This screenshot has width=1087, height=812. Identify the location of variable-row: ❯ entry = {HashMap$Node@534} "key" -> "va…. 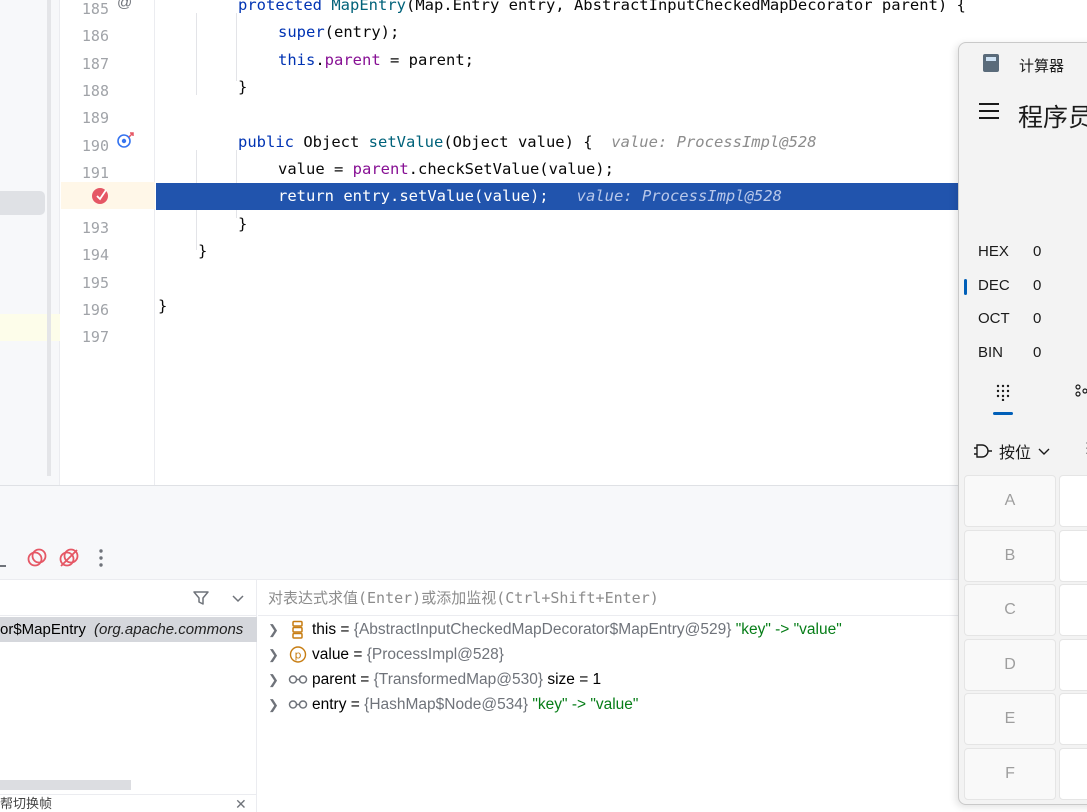
(608, 704).